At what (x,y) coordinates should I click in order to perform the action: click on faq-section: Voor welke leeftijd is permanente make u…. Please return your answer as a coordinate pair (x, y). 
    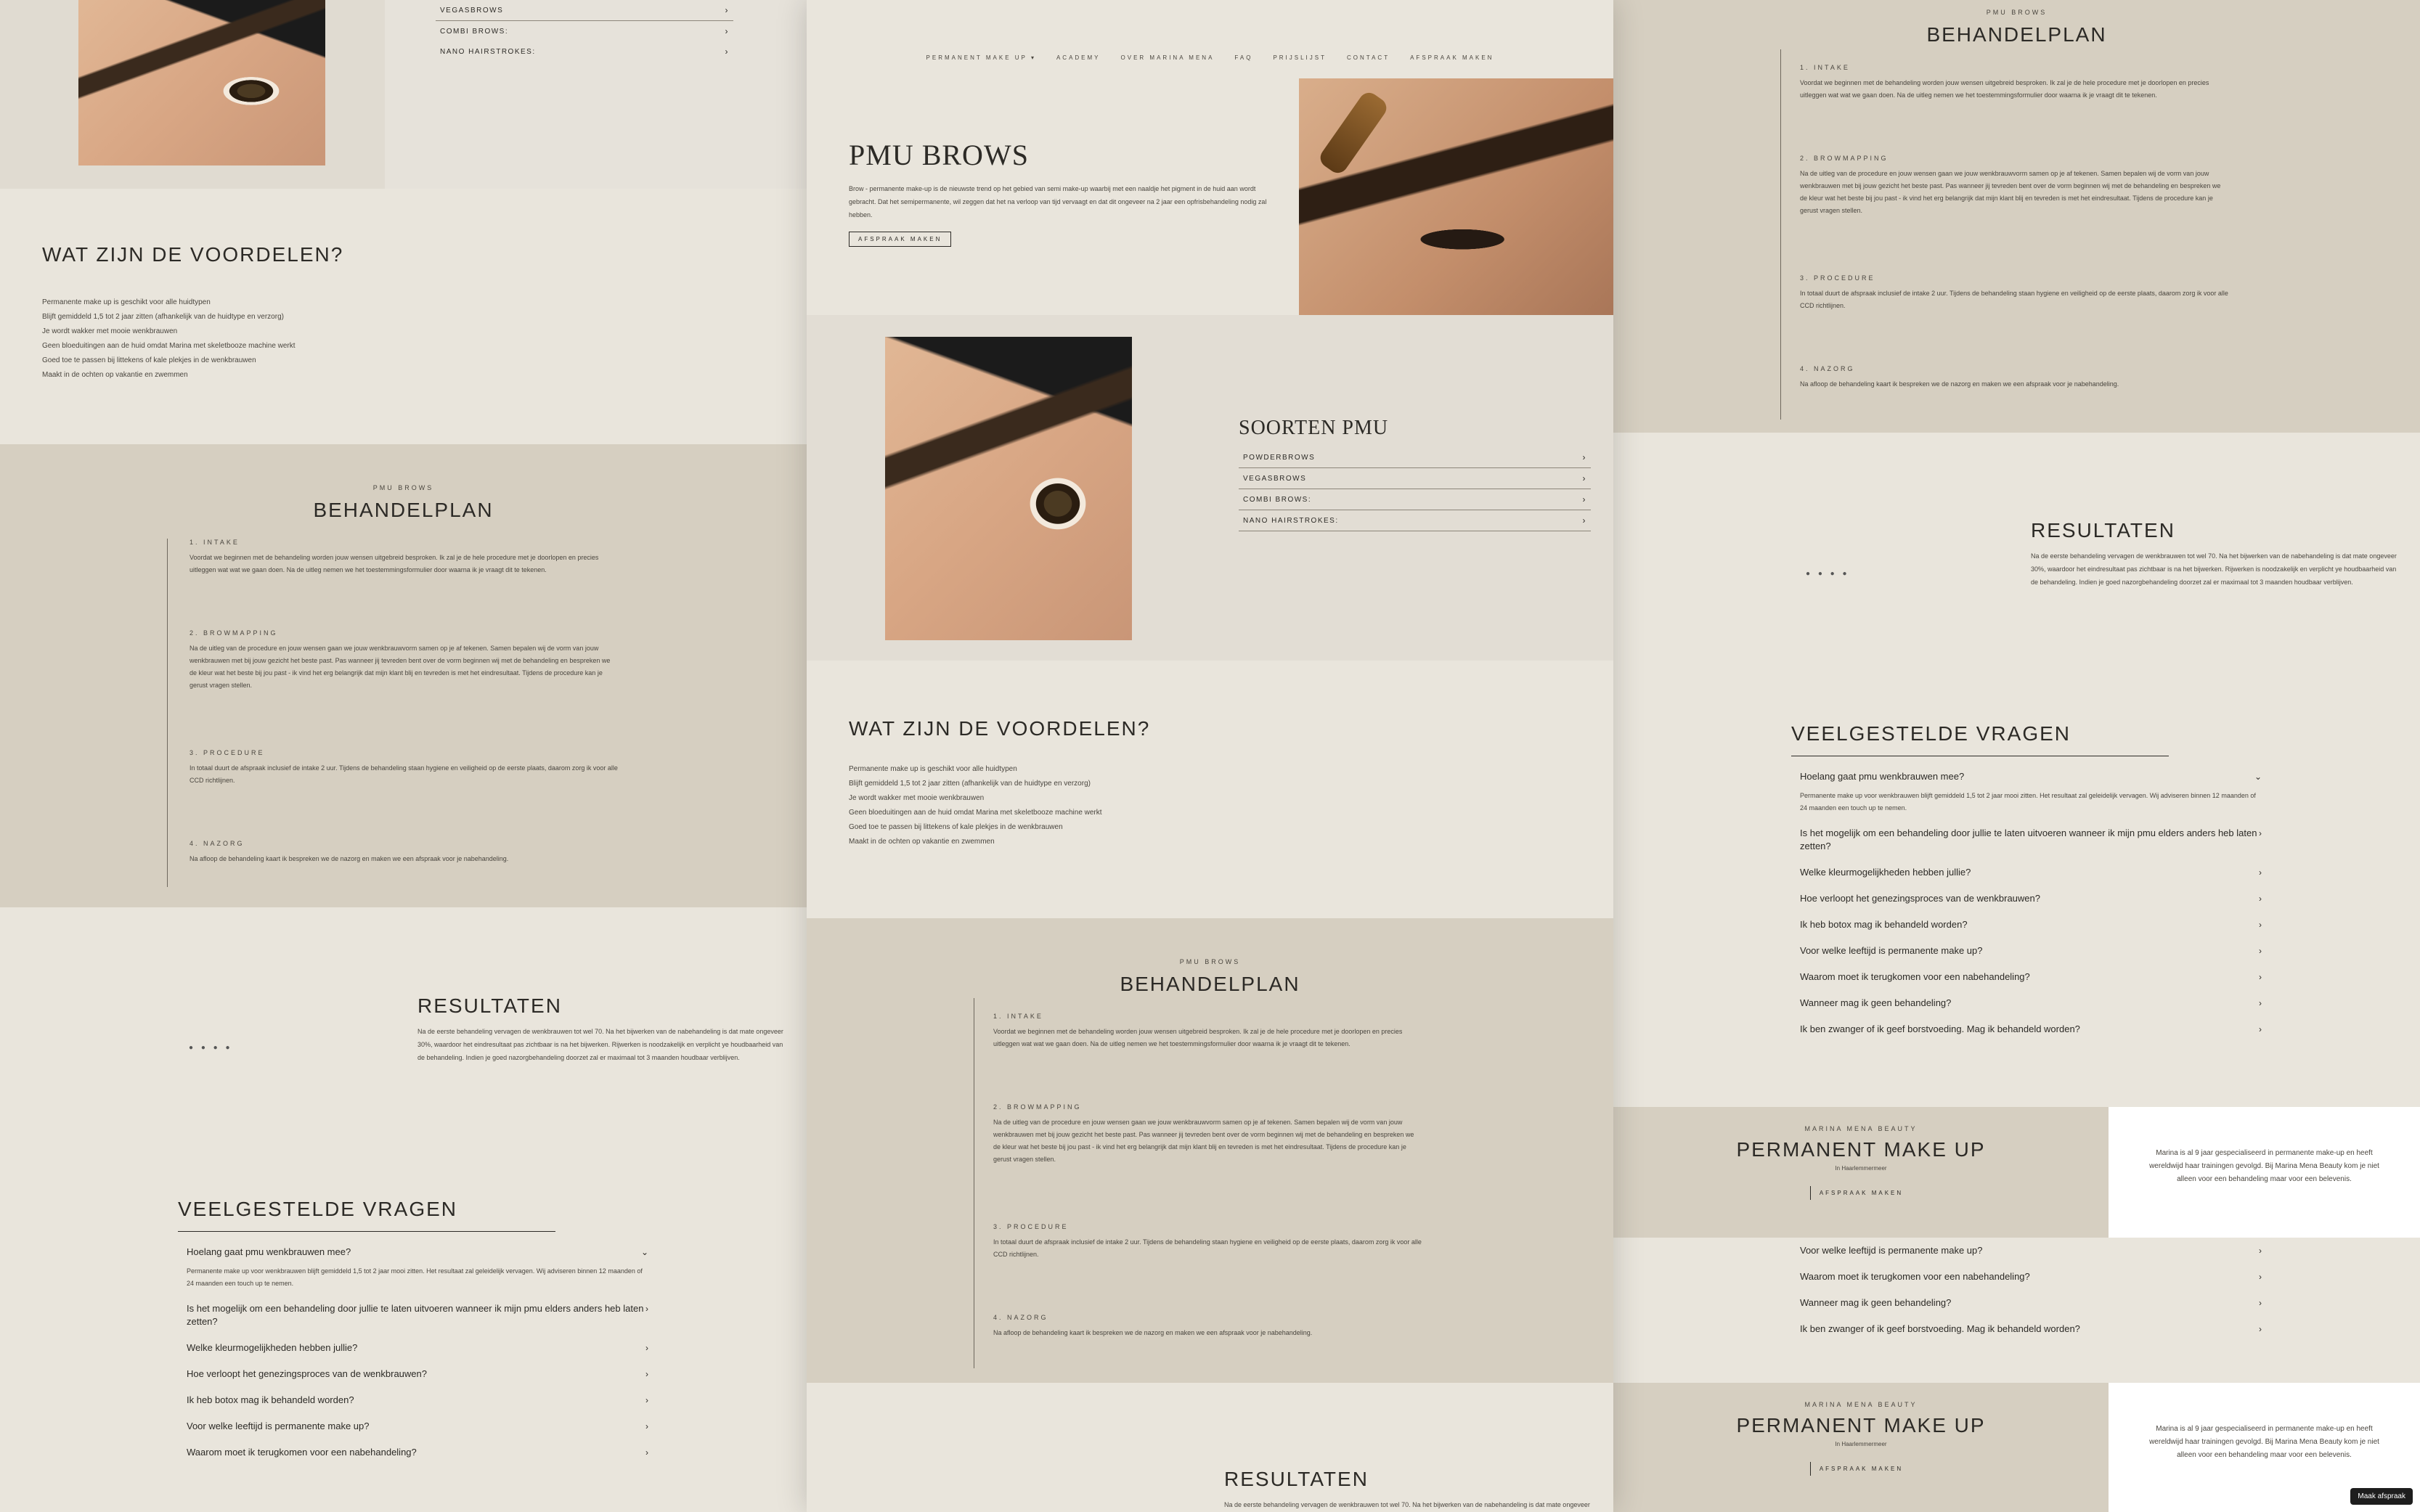
    Looking at the image, I should click on (2030, 1290).